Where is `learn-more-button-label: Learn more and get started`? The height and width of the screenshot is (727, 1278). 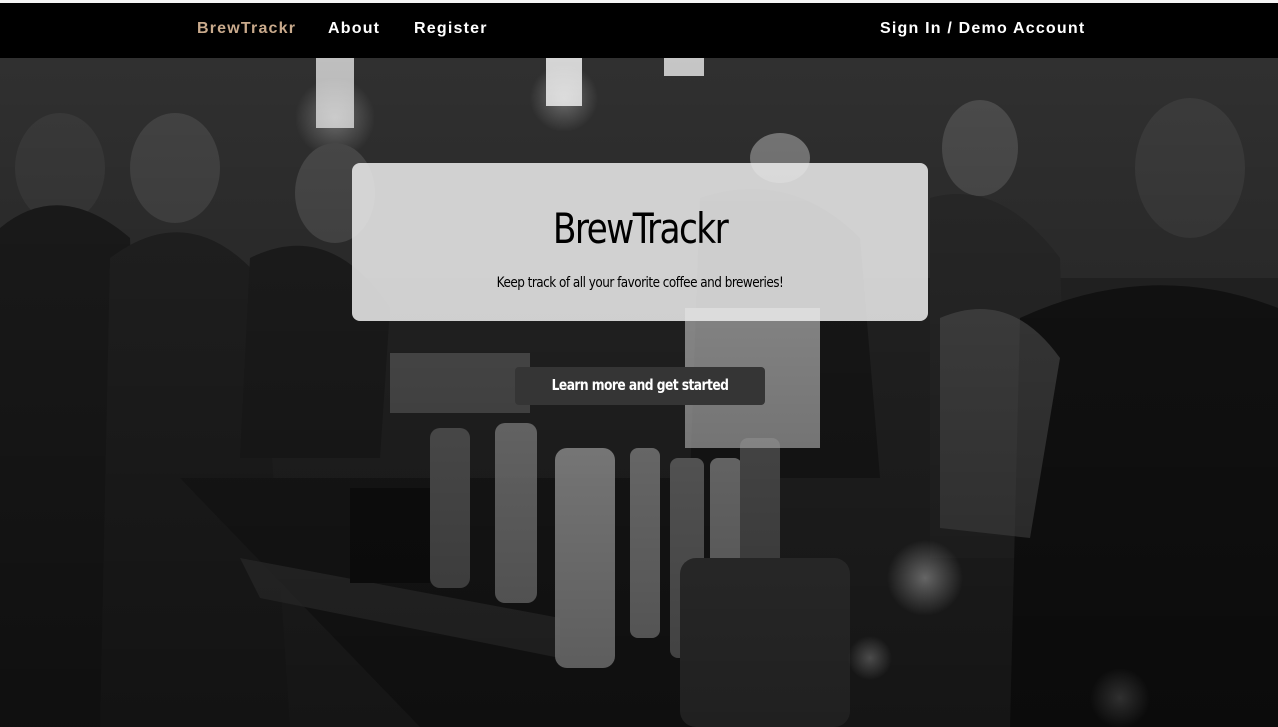 learn-more-button-label: Learn more and get started is located at coordinates (640, 385).